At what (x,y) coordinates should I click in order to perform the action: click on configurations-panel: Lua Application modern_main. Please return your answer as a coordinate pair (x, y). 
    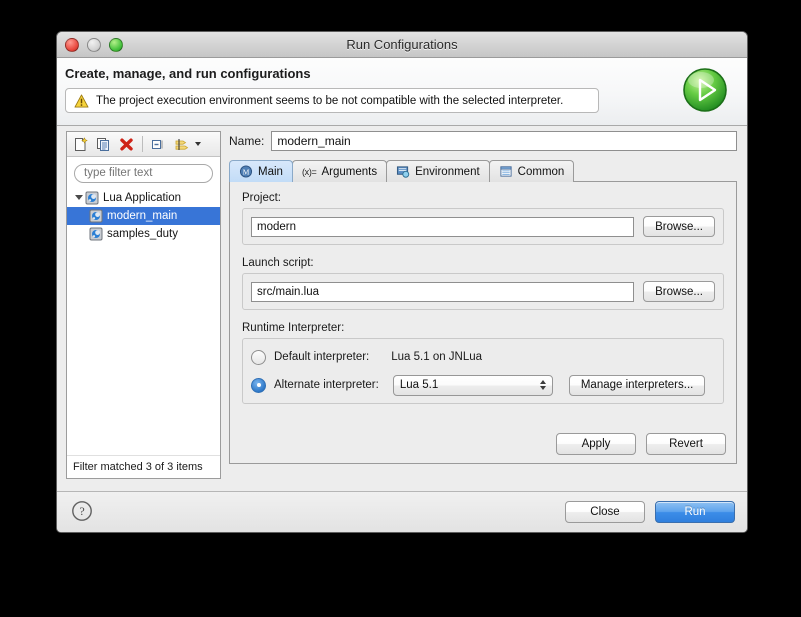
    Looking at the image, I should click on (143, 305).